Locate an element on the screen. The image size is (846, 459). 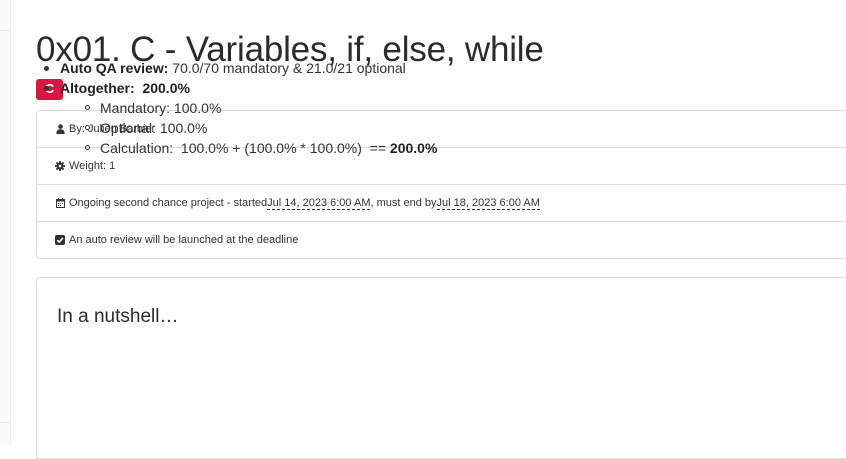
mandatory-score: Mandatory: 100.0% is located at coordinates (260, 108).